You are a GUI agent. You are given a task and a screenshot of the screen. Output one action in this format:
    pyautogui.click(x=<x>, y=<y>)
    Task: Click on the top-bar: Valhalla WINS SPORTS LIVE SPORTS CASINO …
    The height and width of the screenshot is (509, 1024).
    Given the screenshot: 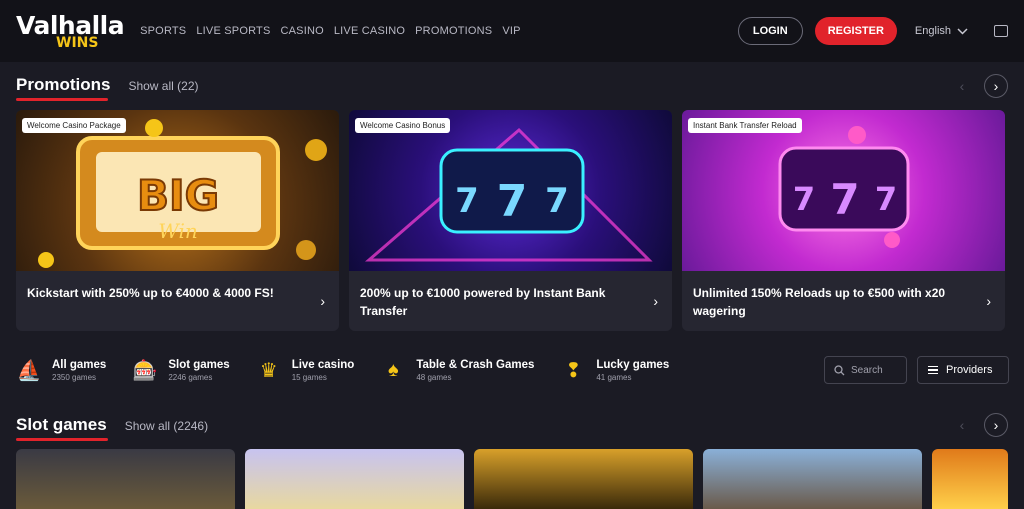 What is the action you would take?
    pyautogui.click(x=512, y=31)
    